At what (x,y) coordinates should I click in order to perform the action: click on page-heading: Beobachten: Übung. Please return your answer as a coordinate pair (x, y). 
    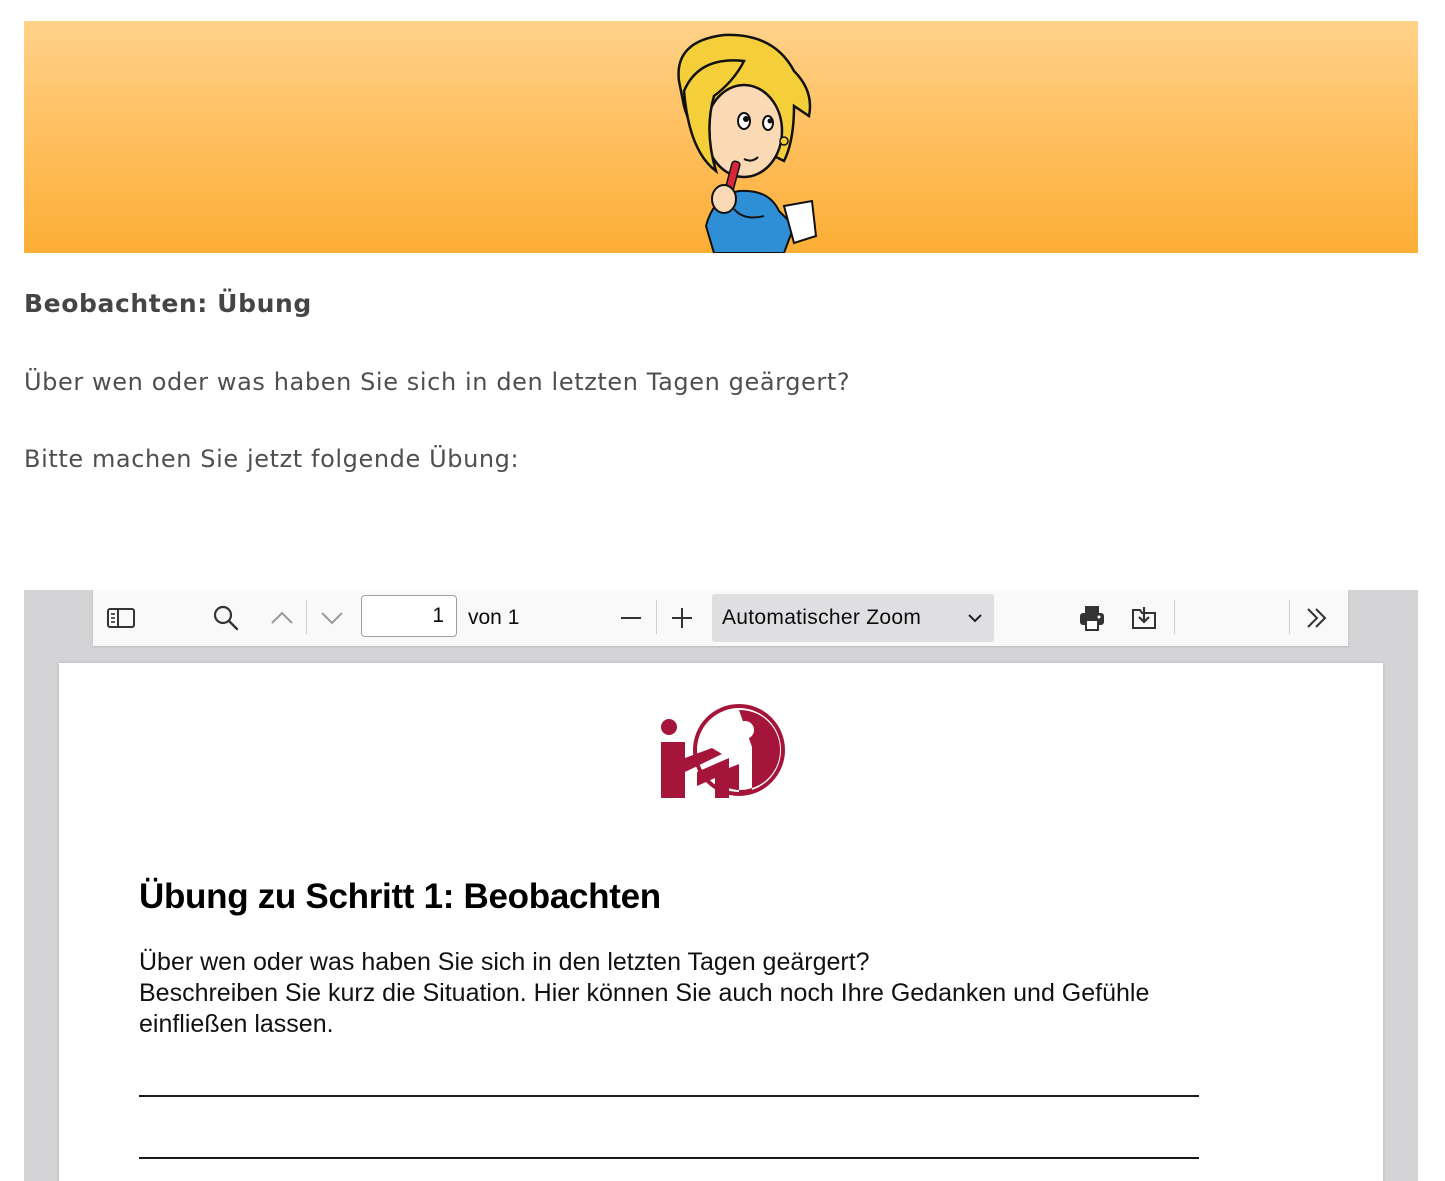
    Looking at the image, I should click on (168, 303).